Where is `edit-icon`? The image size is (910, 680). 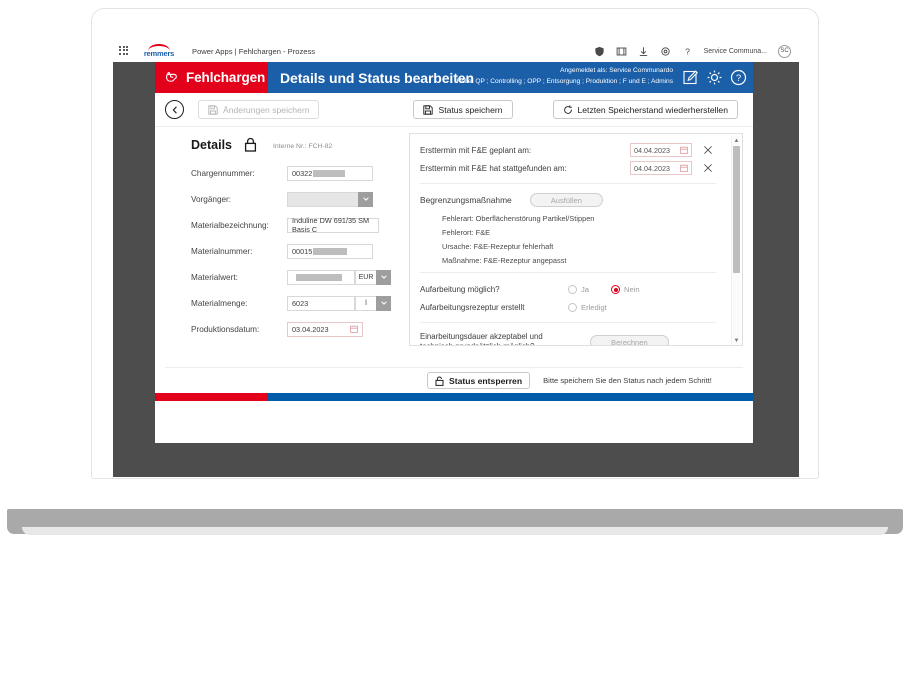 edit-icon is located at coordinates (690, 77).